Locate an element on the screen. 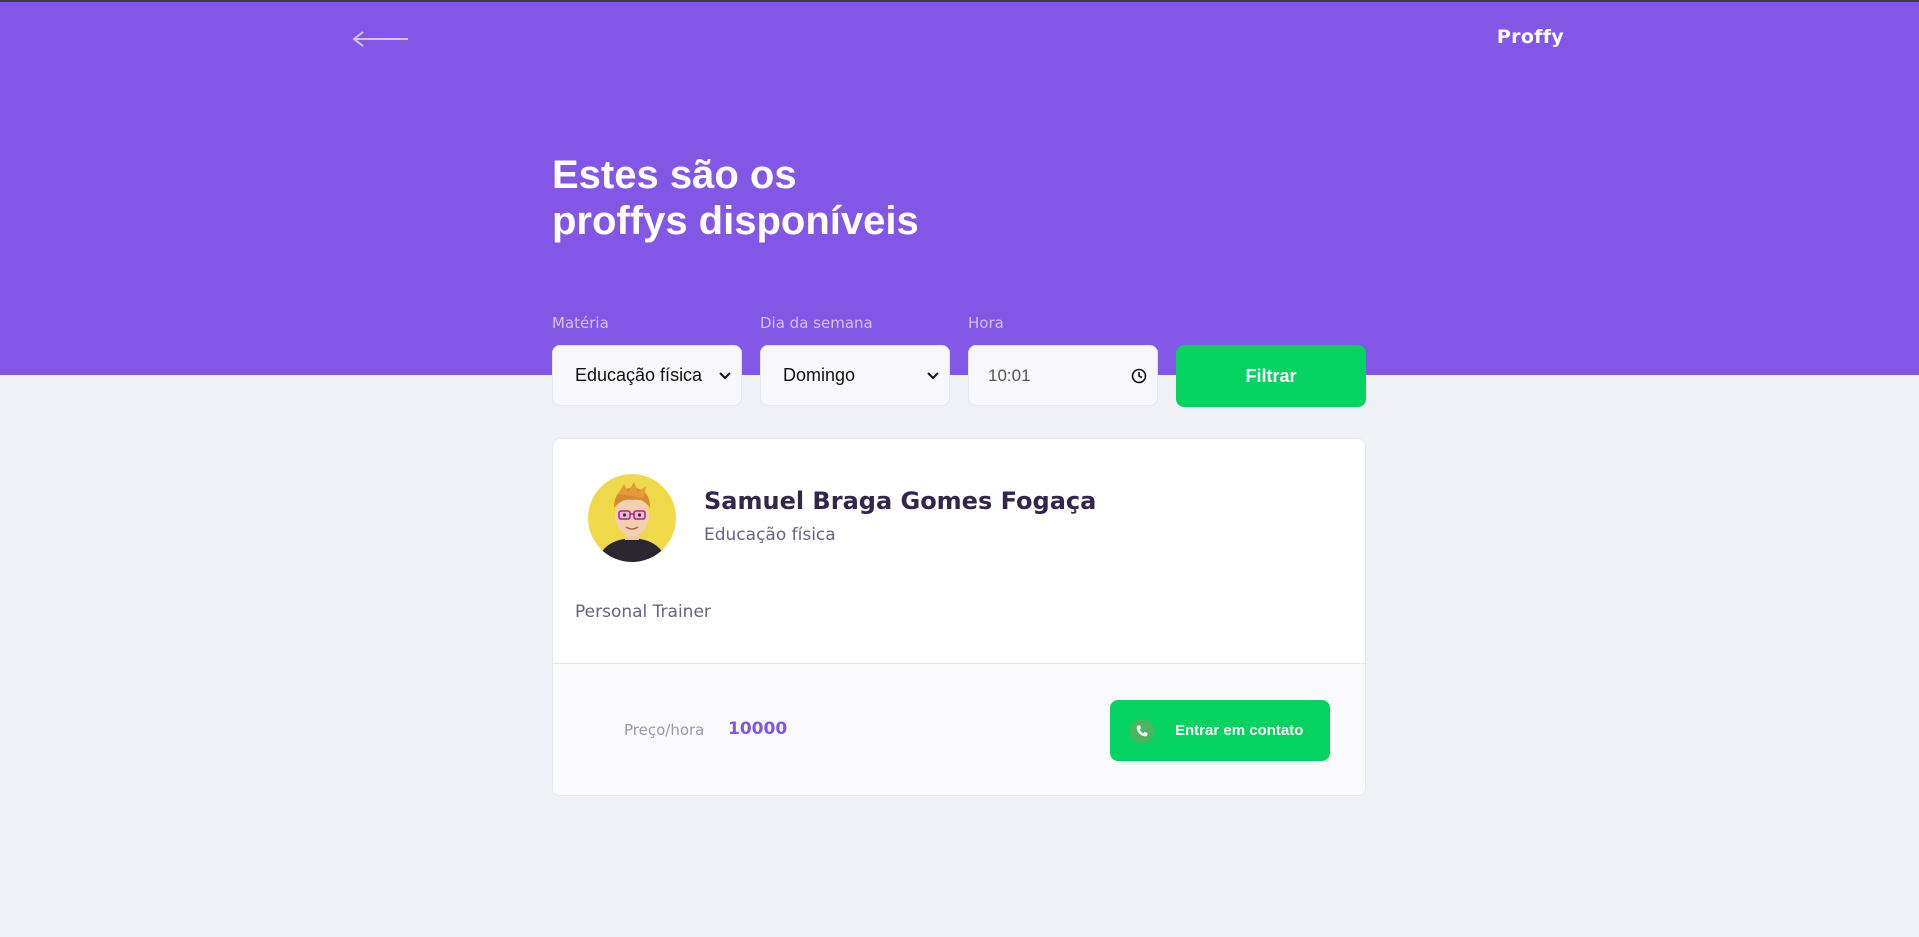  arrow-left-icon is located at coordinates (381, 39).